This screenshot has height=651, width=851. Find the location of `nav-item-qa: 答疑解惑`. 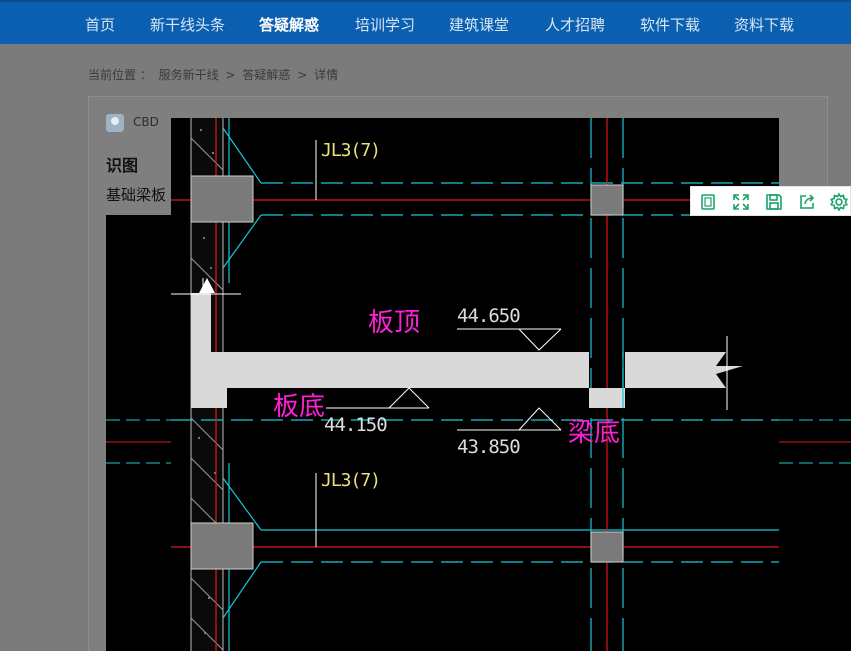

nav-item-qa: 答疑解惑 is located at coordinates (289, 24).